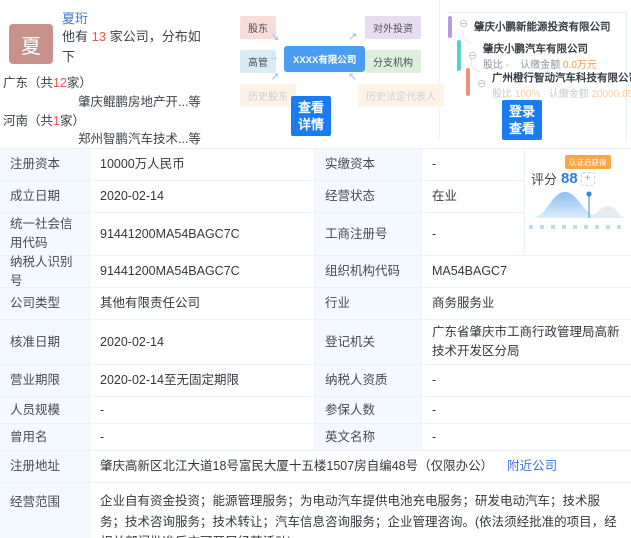 The height and width of the screenshot is (538, 631). What do you see at coordinates (45, 165) in the screenshot?
I see `field-label: 注册资本` at bounding box center [45, 165].